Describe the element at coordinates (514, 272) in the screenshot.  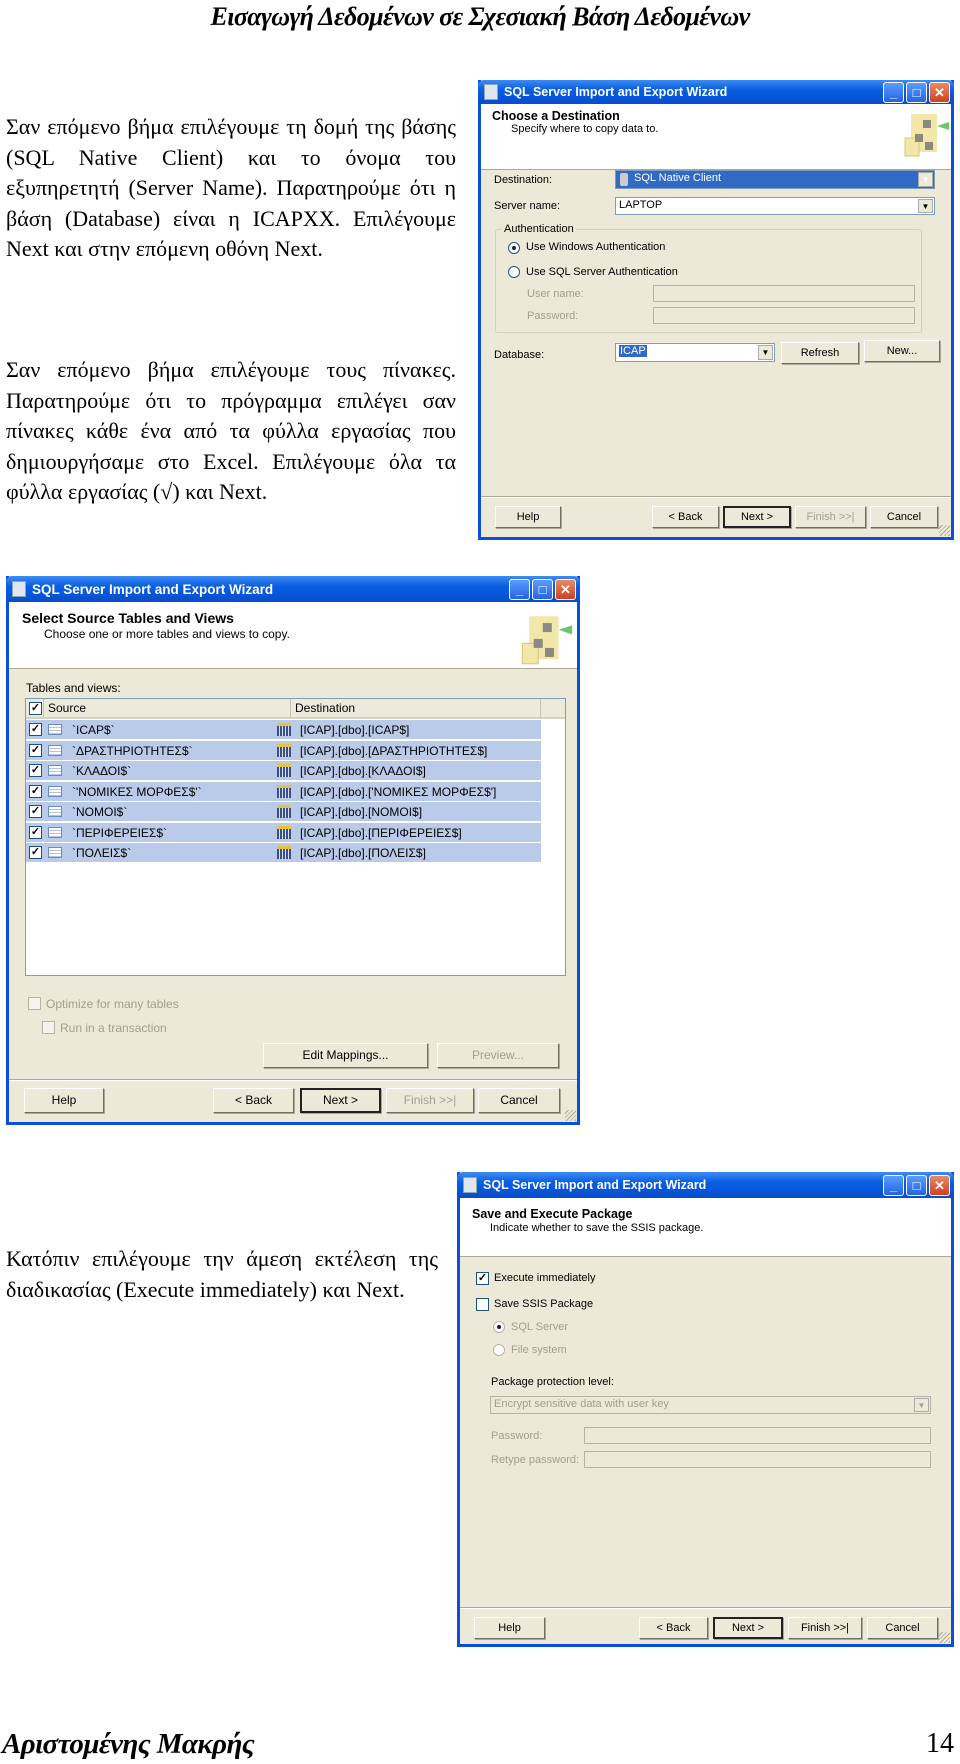
I see `sql-auth-radio` at that location.